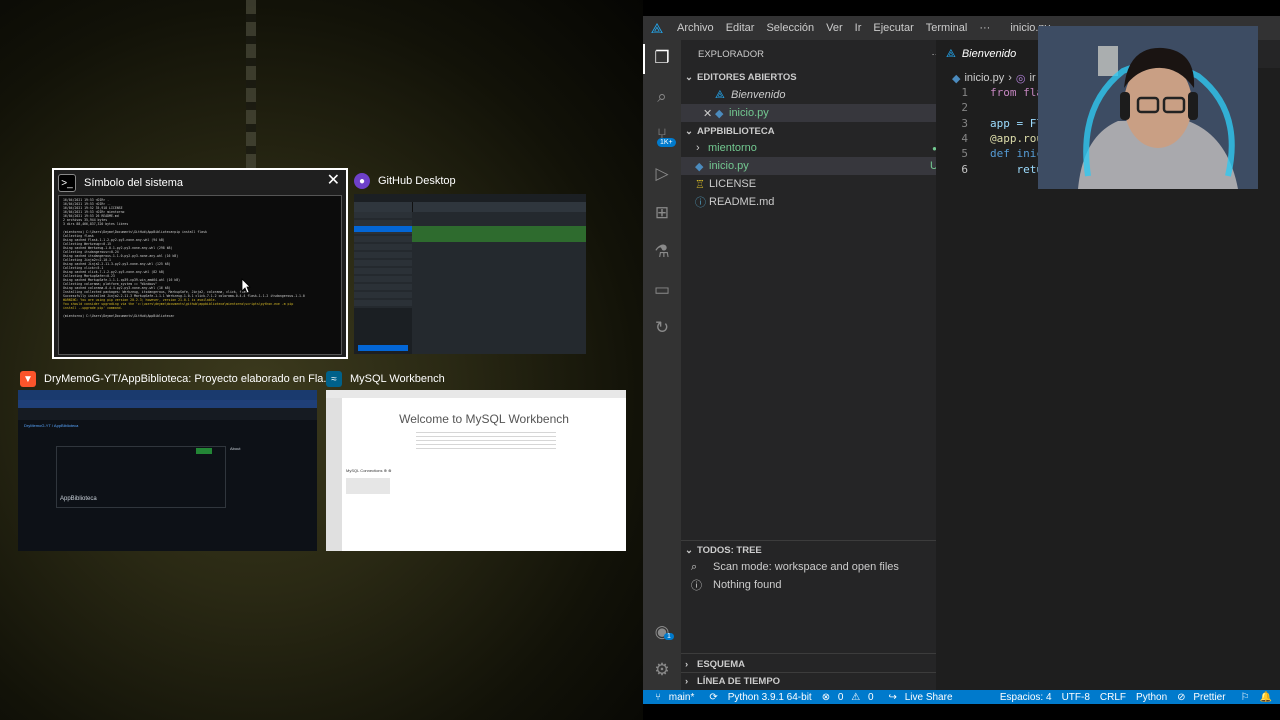 The width and height of the screenshot is (1280, 720). I want to click on todos-tree-section: ⌄ TODOS: TREE, so click(810, 550).